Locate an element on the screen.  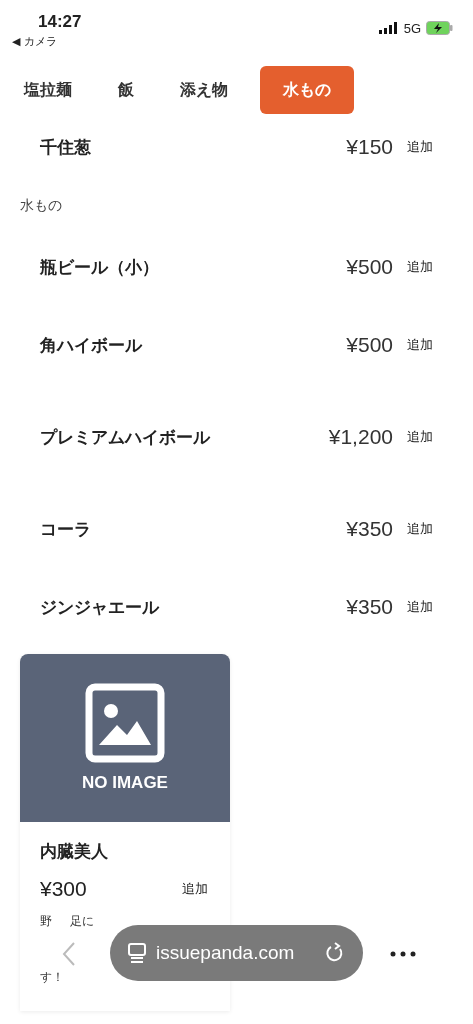
item-name: 瓶ビール（小） is located at coordinates (100, 267).